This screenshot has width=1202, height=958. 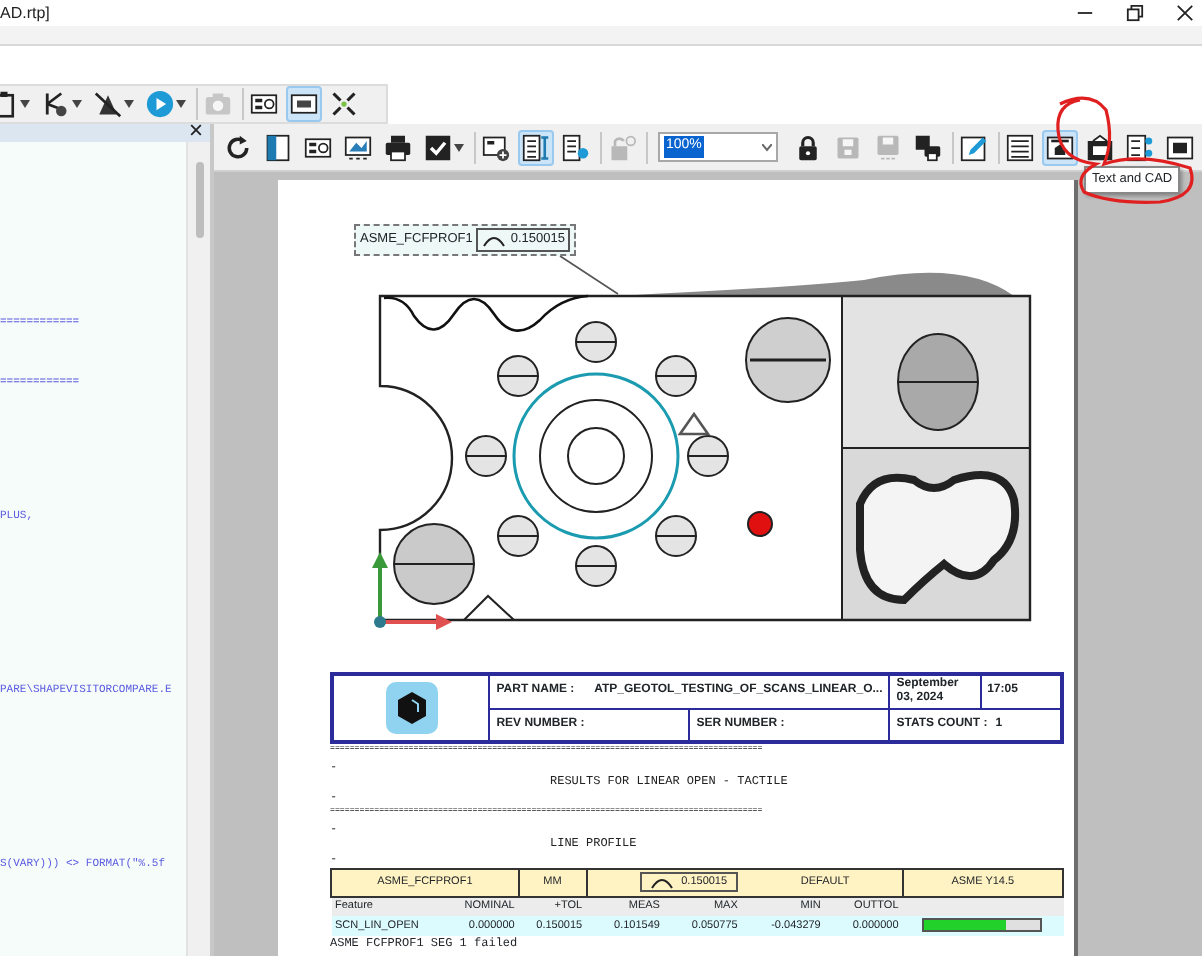 What do you see at coordinates (25, 13) in the screenshot?
I see `window-title: AD.rtp]` at bounding box center [25, 13].